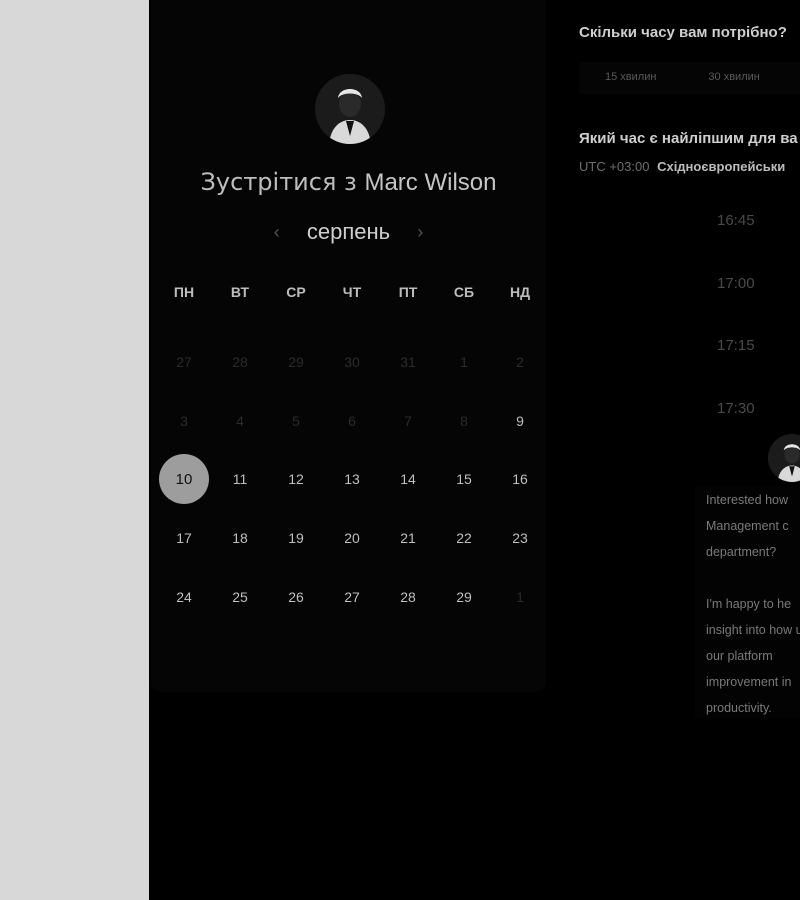  What do you see at coordinates (184, 292) in the screenshot?
I see `weekday-label: ПН` at bounding box center [184, 292].